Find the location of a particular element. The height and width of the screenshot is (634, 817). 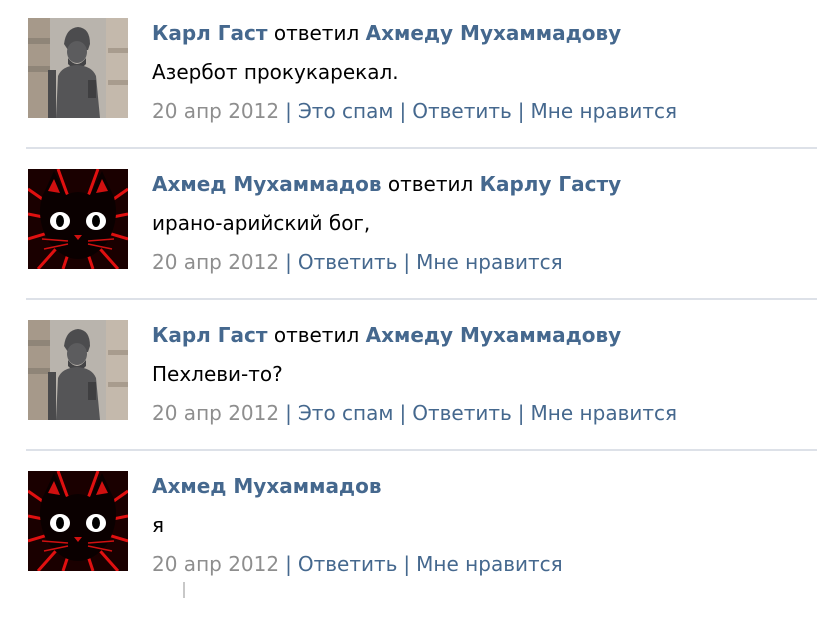

comment-header: Ахмед Мухаммадов ответил Карлу Гасту is located at coordinates (386, 184).